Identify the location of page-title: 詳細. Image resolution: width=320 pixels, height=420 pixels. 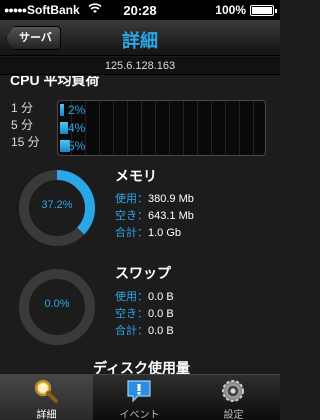
(140, 41).